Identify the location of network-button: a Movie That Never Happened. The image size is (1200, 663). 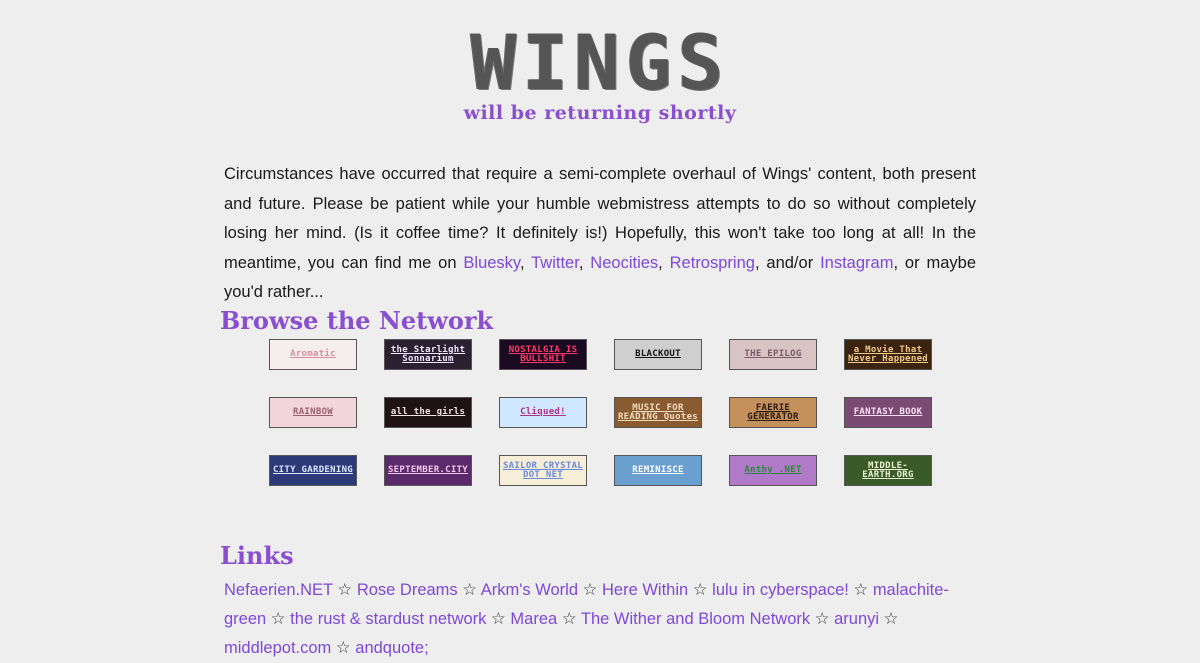
(888, 354).